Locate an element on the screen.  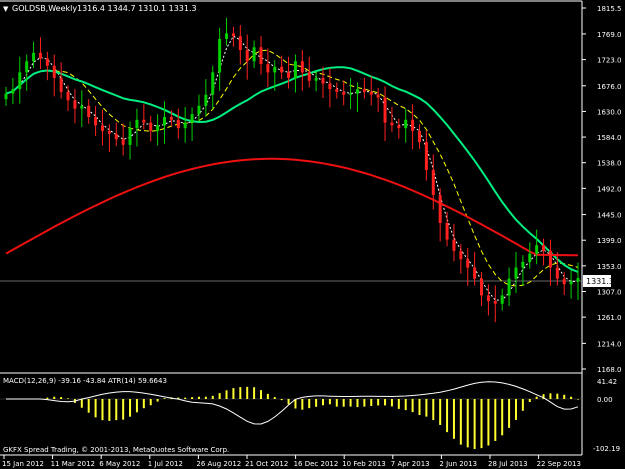
price-tick-label: 1769.0 is located at coordinates (609, 35).